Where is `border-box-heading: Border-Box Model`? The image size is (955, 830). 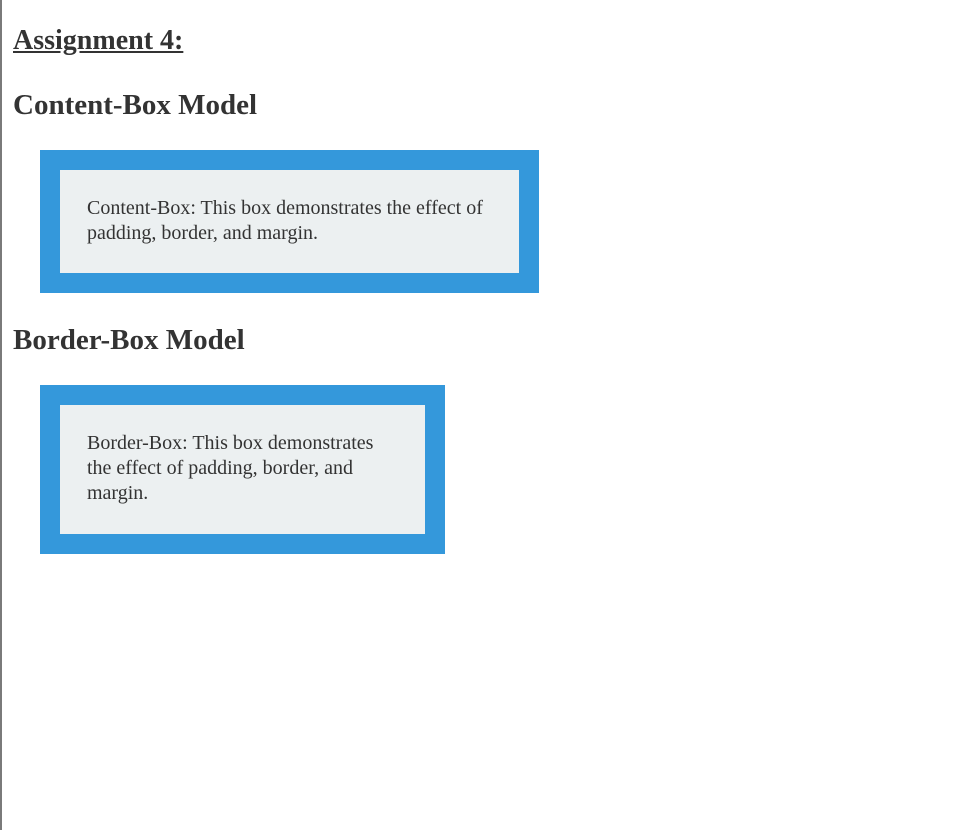 border-box-heading: Border-Box Model is located at coordinates (129, 340).